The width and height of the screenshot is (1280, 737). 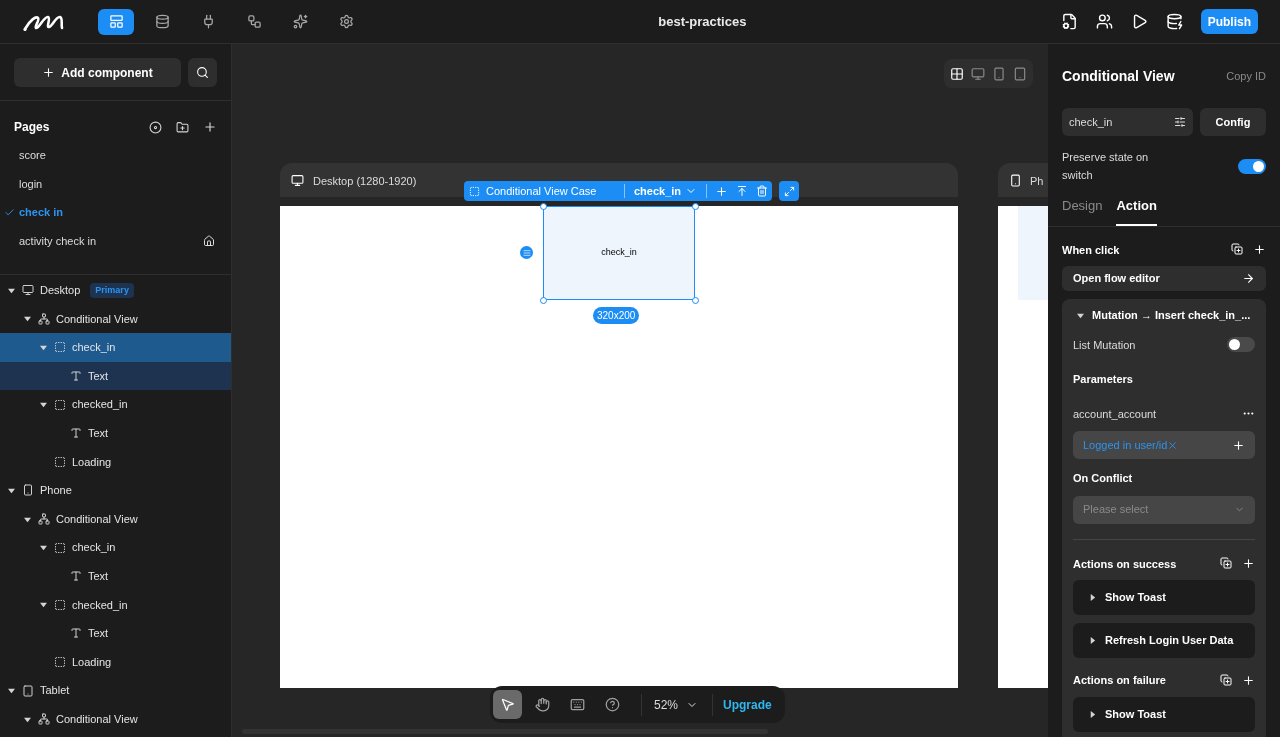 What do you see at coordinates (676, 704) in the screenshot?
I see `zoom-dropdown: 52%` at bounding box center [676, 704].